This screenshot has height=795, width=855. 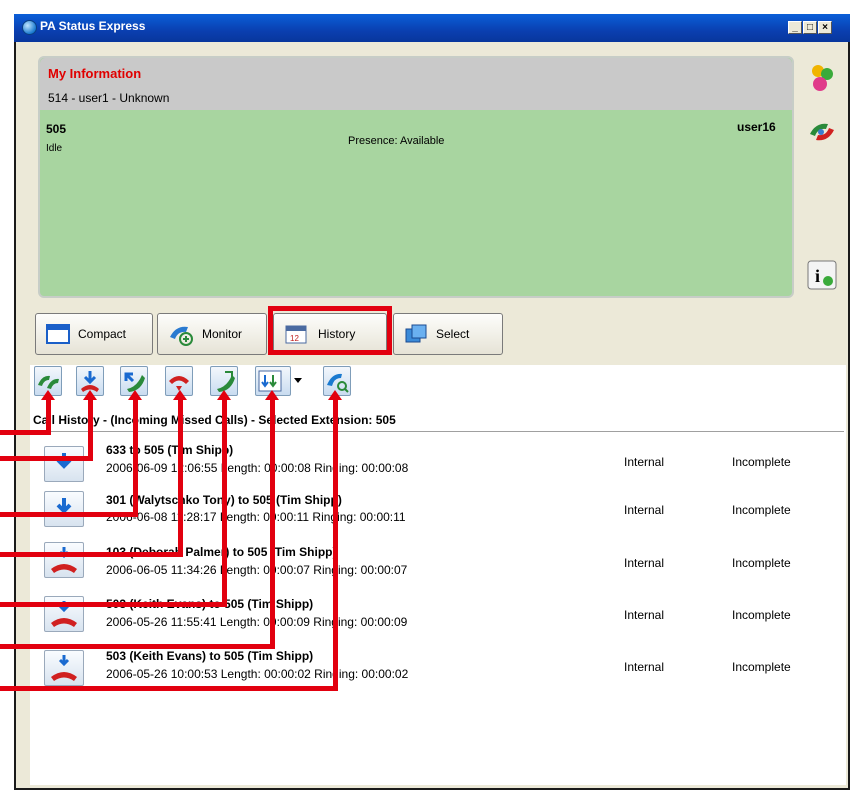 I want to click on extension-number: 505, so click(x=56, y=129).